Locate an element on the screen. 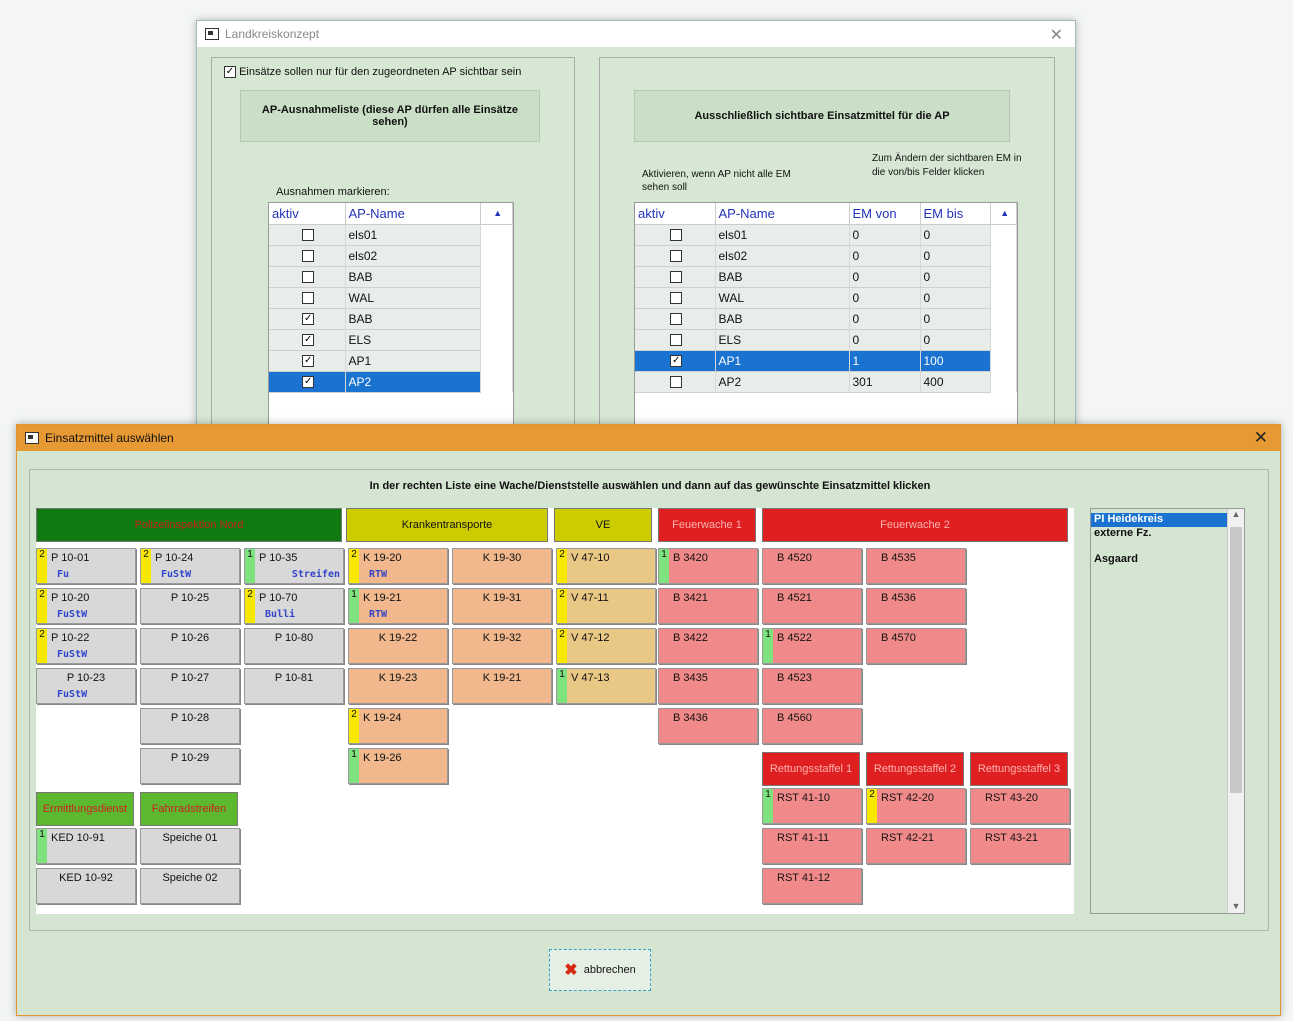 Image resolution: width=1293 pixels, height=1021 pixels. unit-button: B 3422 is located at coordinates (708, 646).